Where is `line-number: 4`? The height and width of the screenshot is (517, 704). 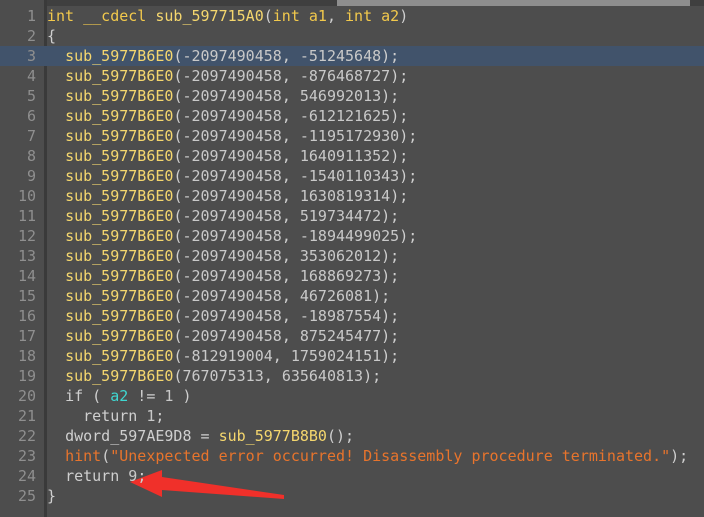 line-number: 4 is located at coordinates (31, 76).